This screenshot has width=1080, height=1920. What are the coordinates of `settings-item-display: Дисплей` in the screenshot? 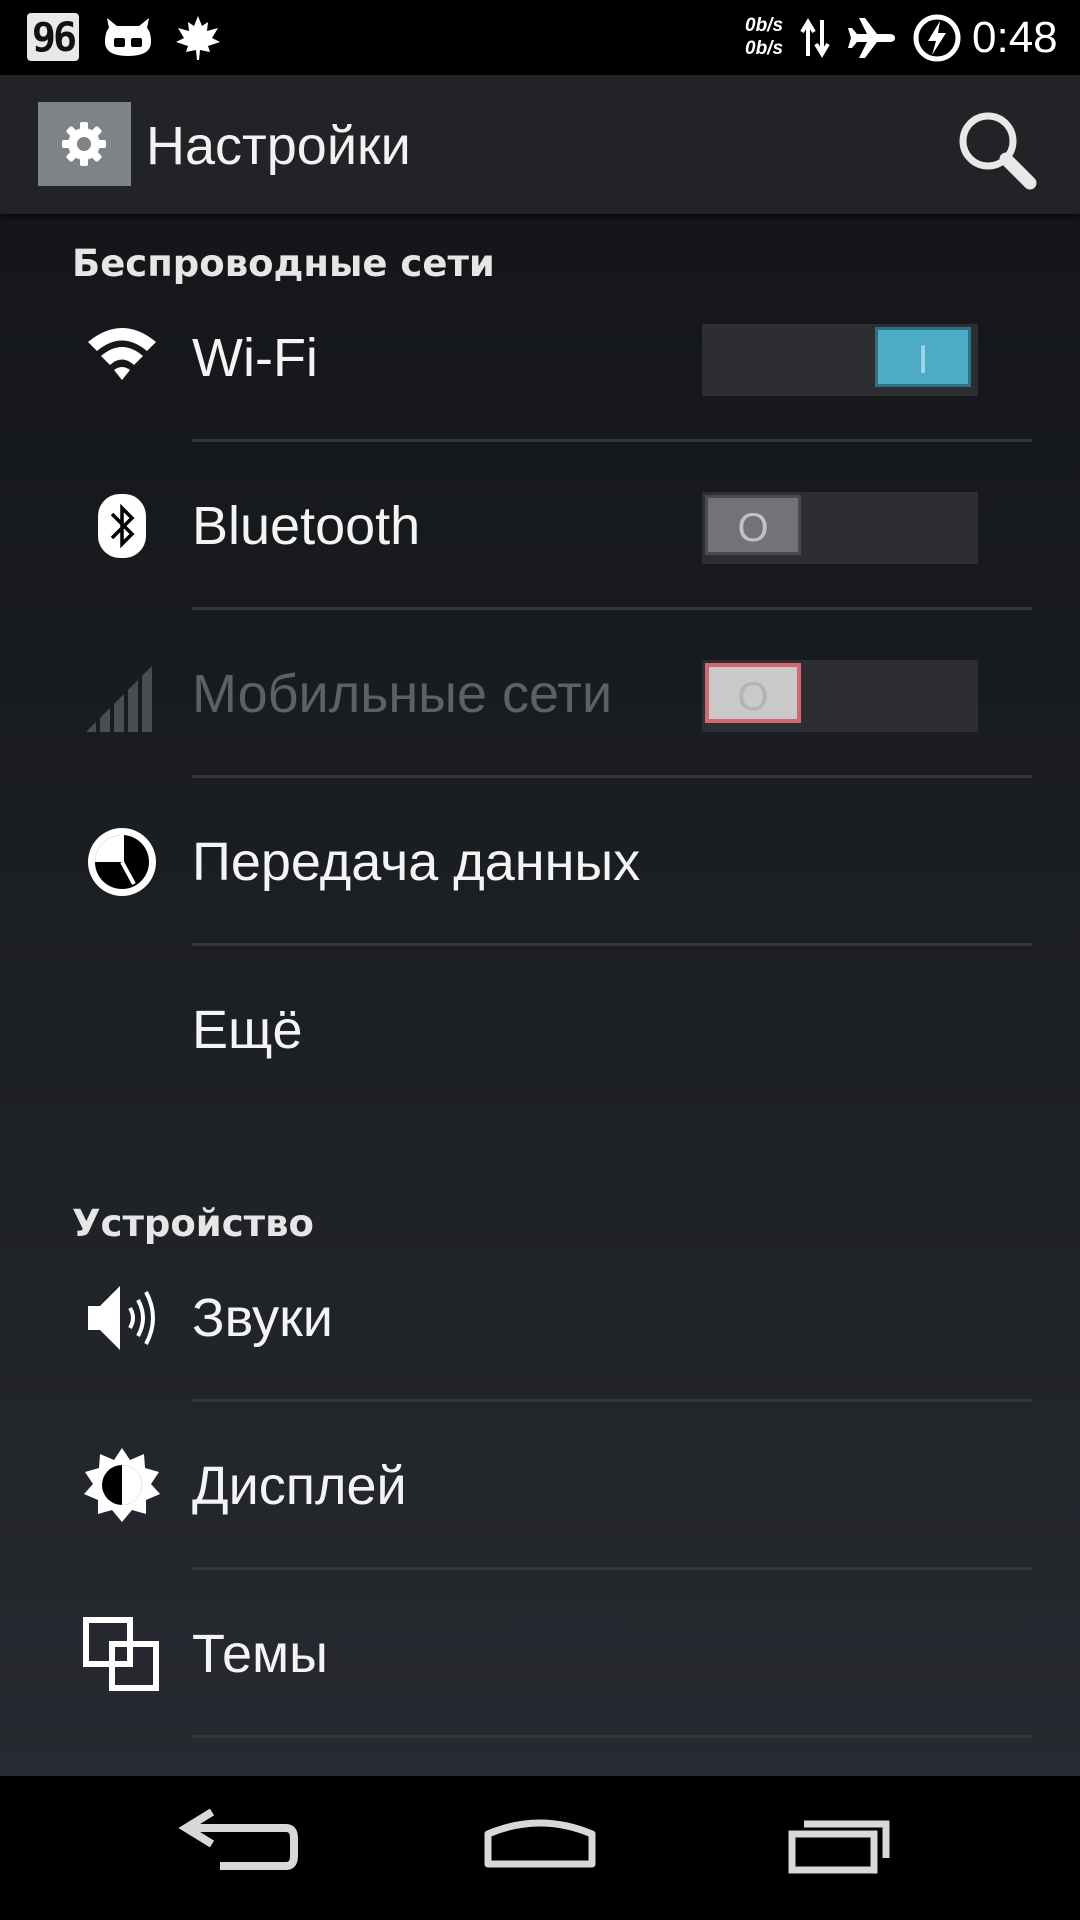 It's located at (540, 1486).